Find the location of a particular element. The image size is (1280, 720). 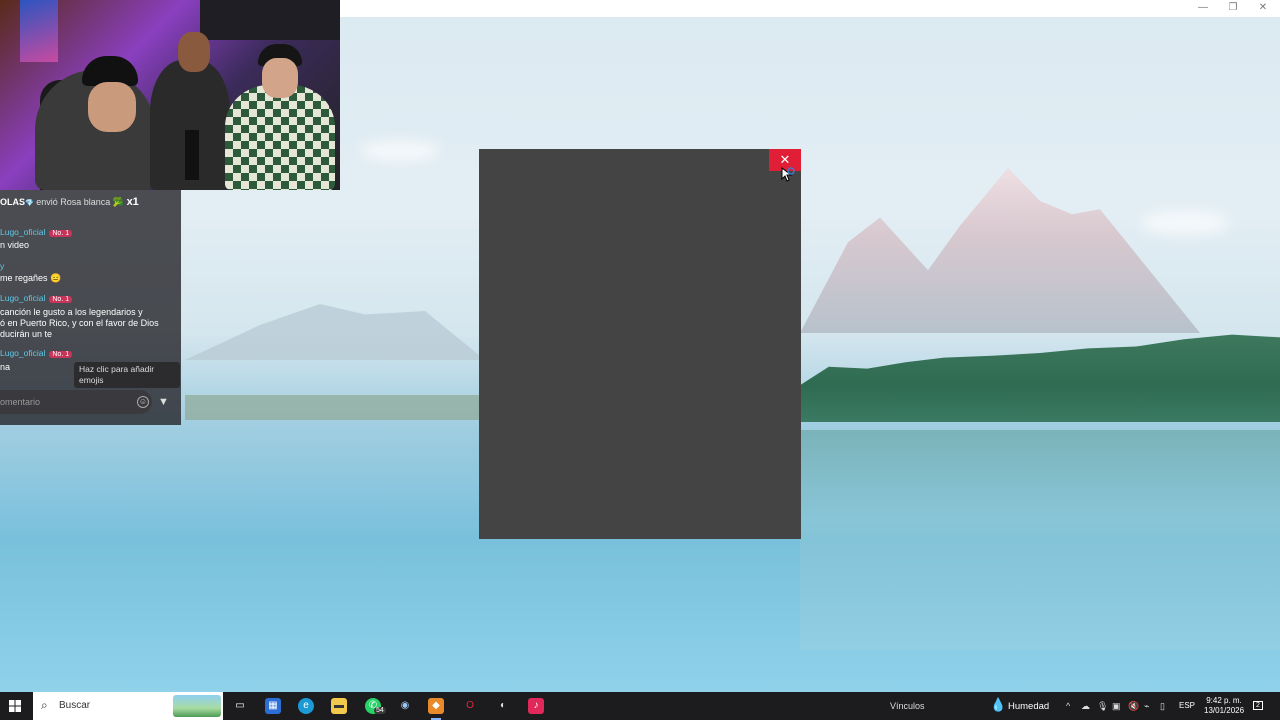

clock-time: 9:42 p. m. is located at coordinates (1224, 700).